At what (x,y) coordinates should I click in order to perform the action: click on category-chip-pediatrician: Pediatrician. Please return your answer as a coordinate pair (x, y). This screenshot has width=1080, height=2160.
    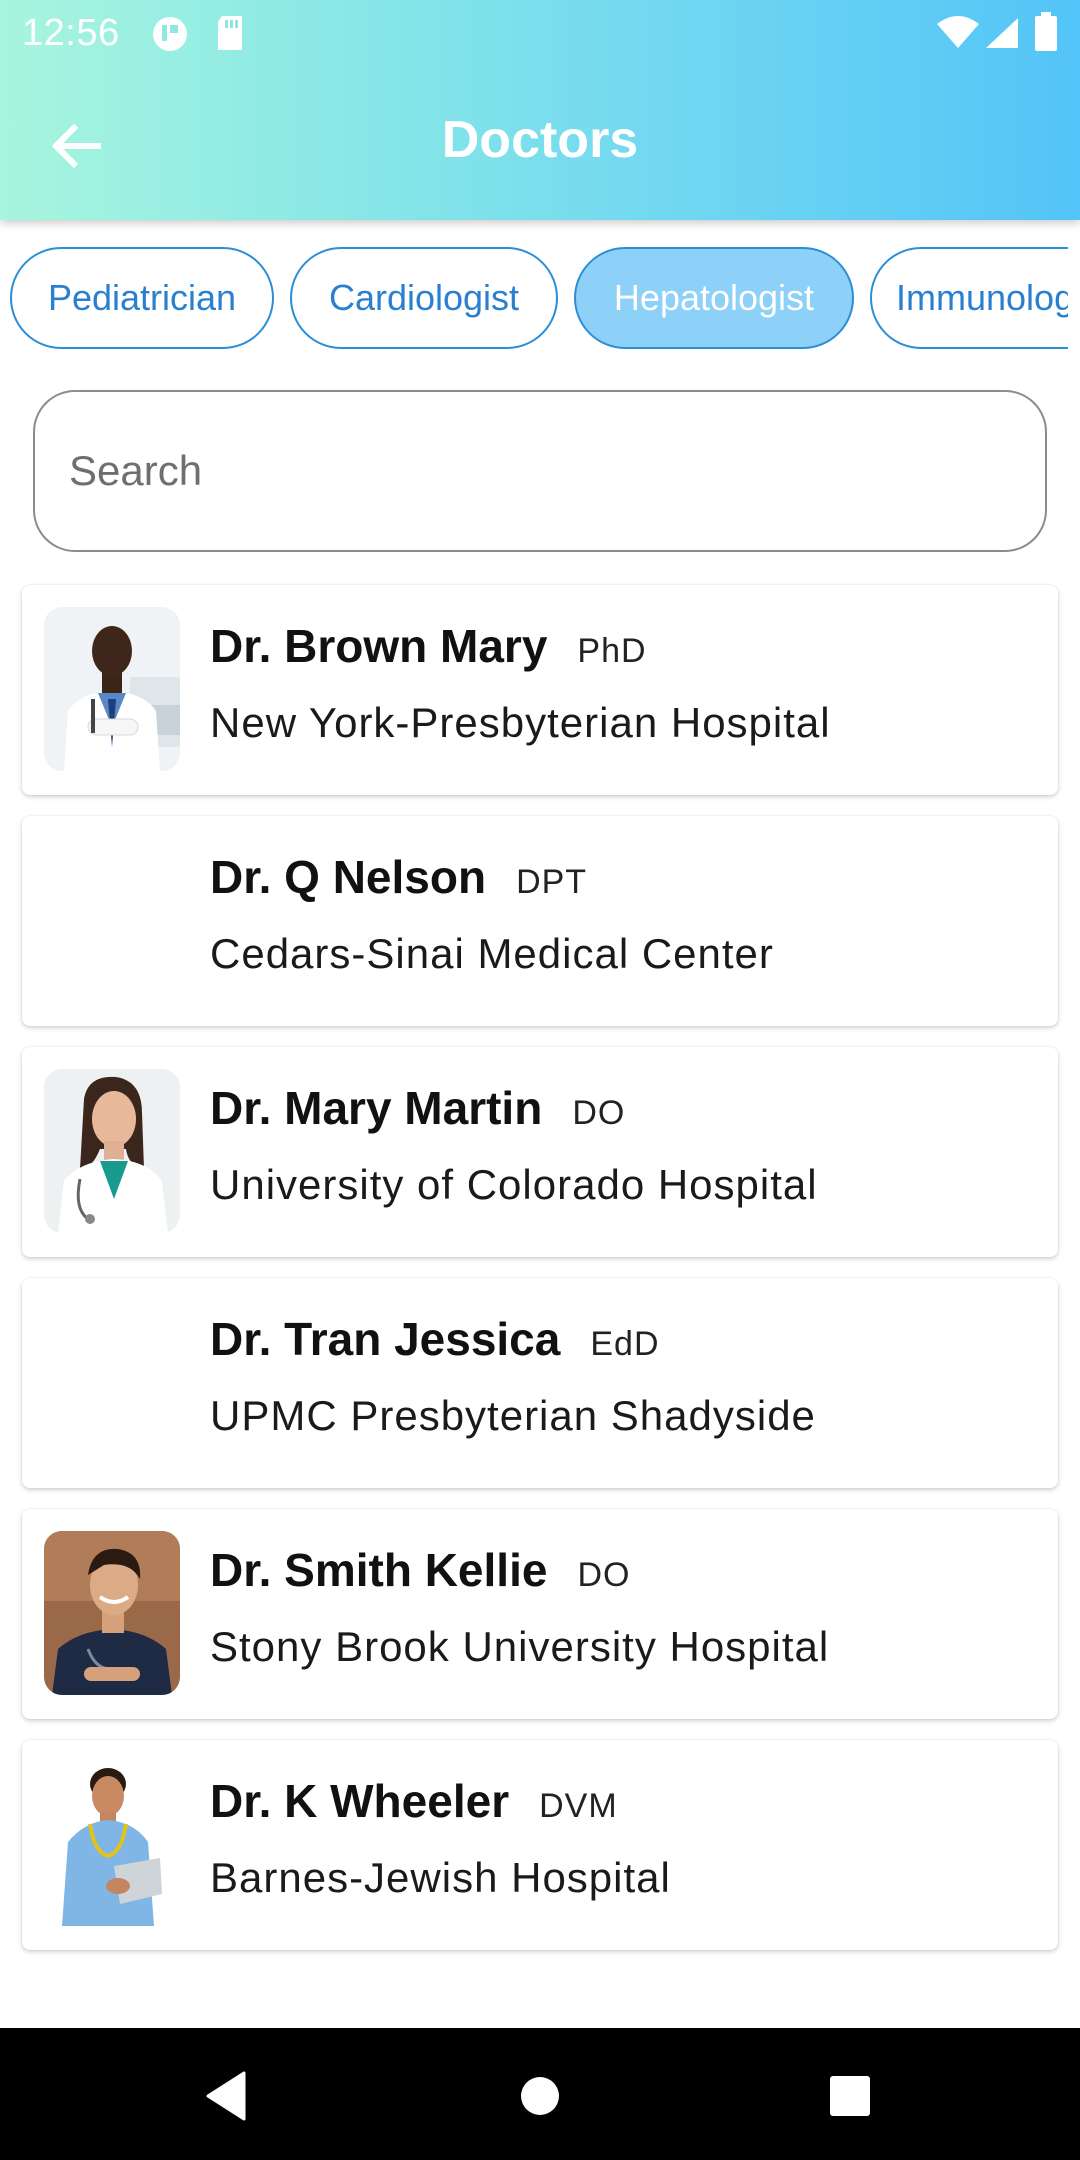
    Looking at the image, I should click on (142, 298).